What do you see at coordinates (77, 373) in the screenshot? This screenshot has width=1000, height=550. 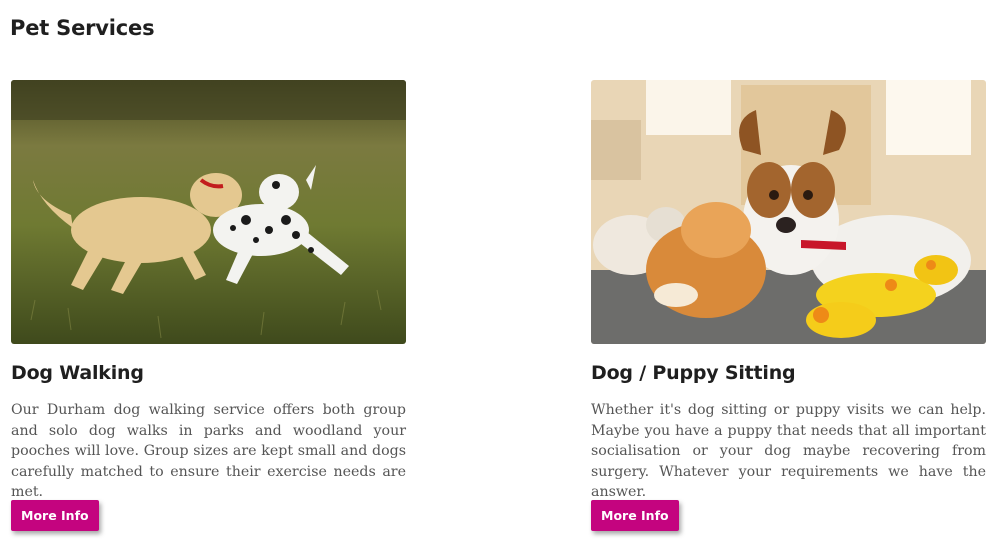 I see `card-title: Dog Walking` at bounding box center [77, 373].